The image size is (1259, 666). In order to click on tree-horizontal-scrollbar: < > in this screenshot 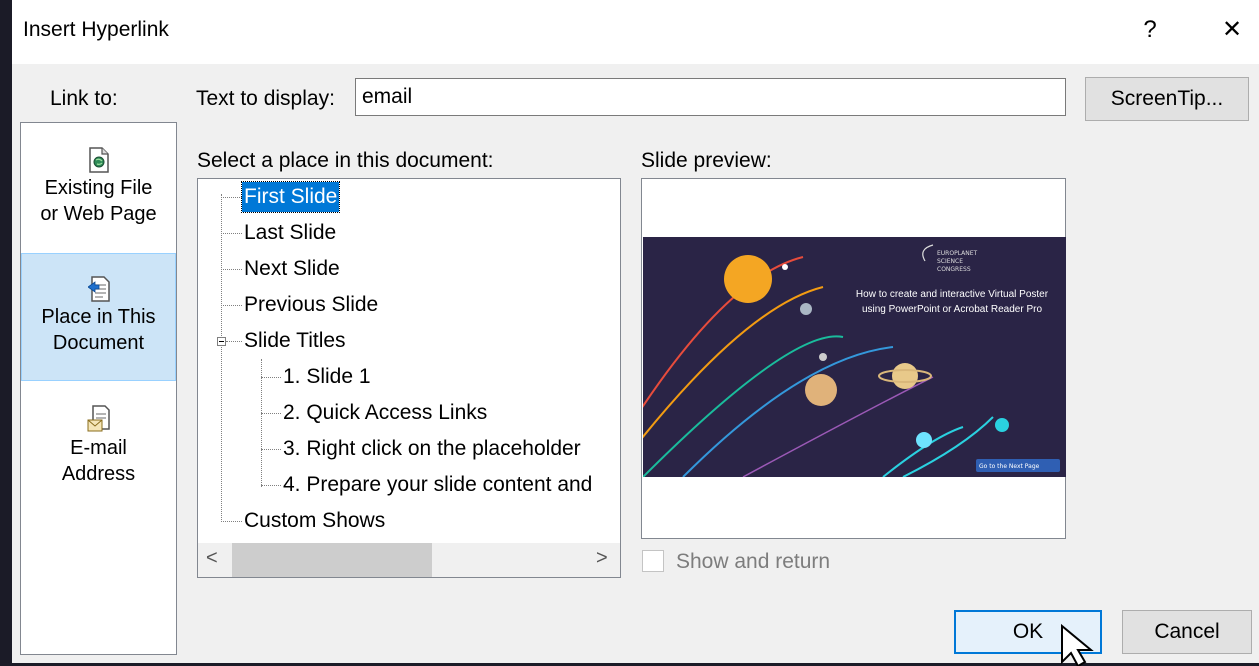, I will do `click(409, 560)`.